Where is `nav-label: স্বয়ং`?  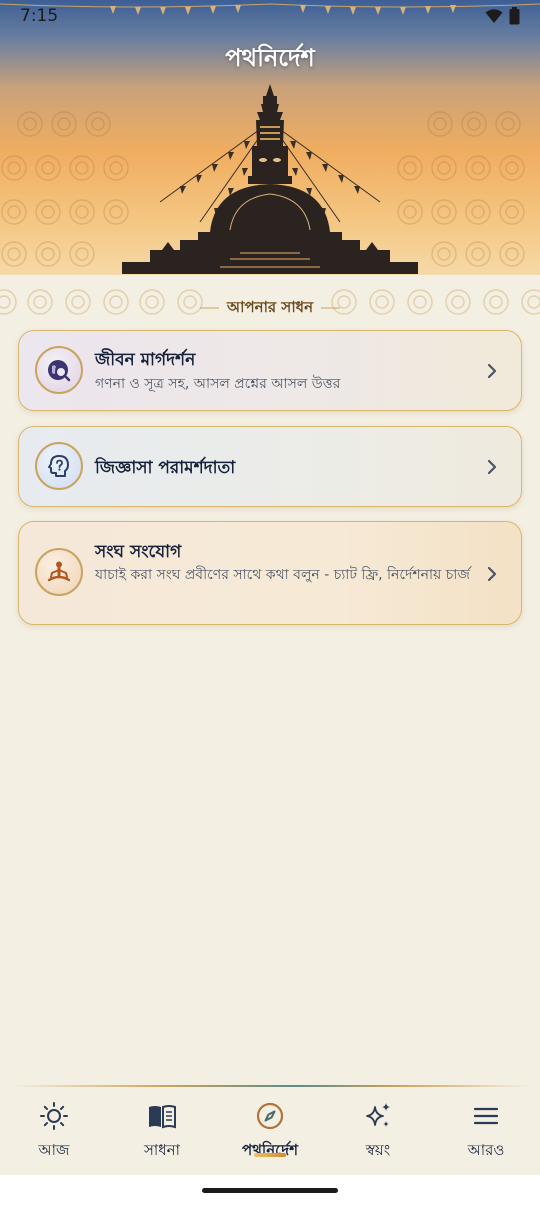 nav-label: স্বয়ং is located at coordinates (378, 1150).